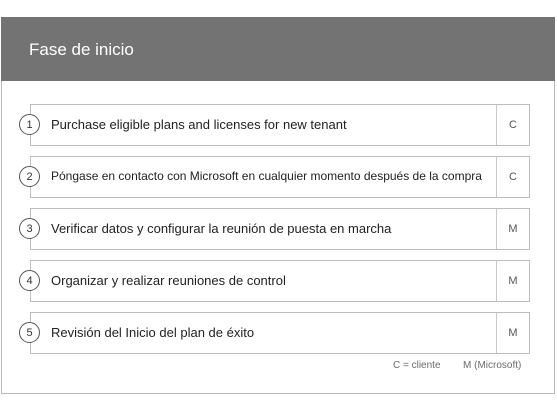 The height and width of the screenshot is (412, 557). Describe the element at coordinates (417, 365) in the screenshot. I see `legend-client: C = cliente` at that location.